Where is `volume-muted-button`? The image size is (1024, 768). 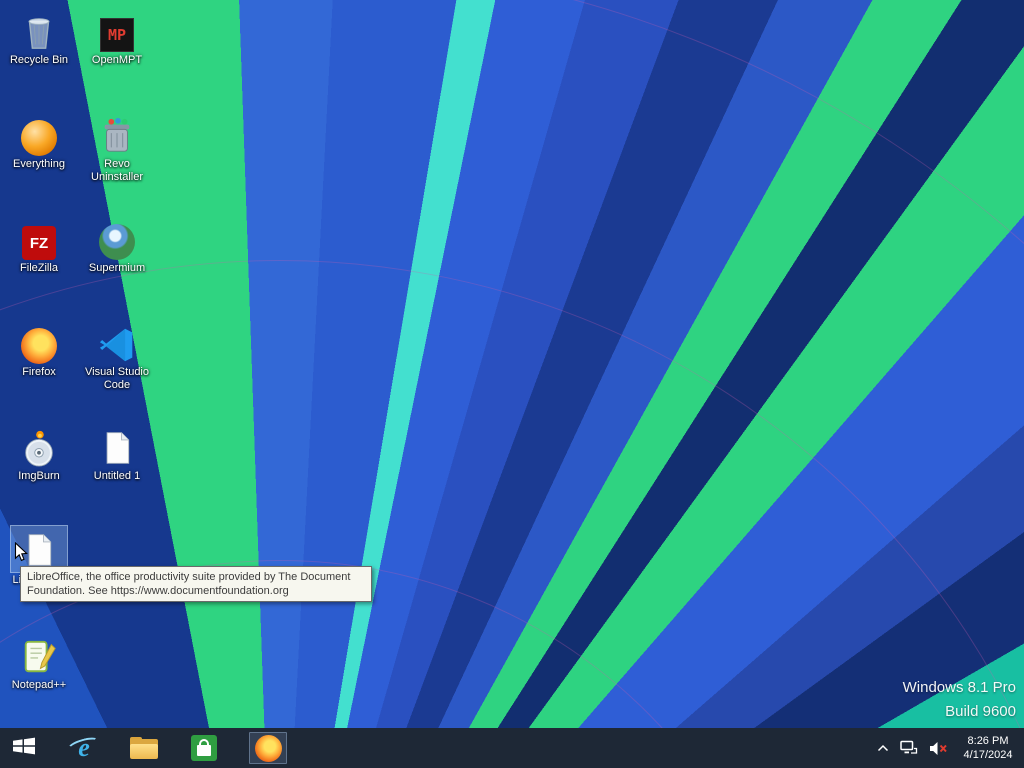 volume-muted-button is located at coordinates (938, 748).